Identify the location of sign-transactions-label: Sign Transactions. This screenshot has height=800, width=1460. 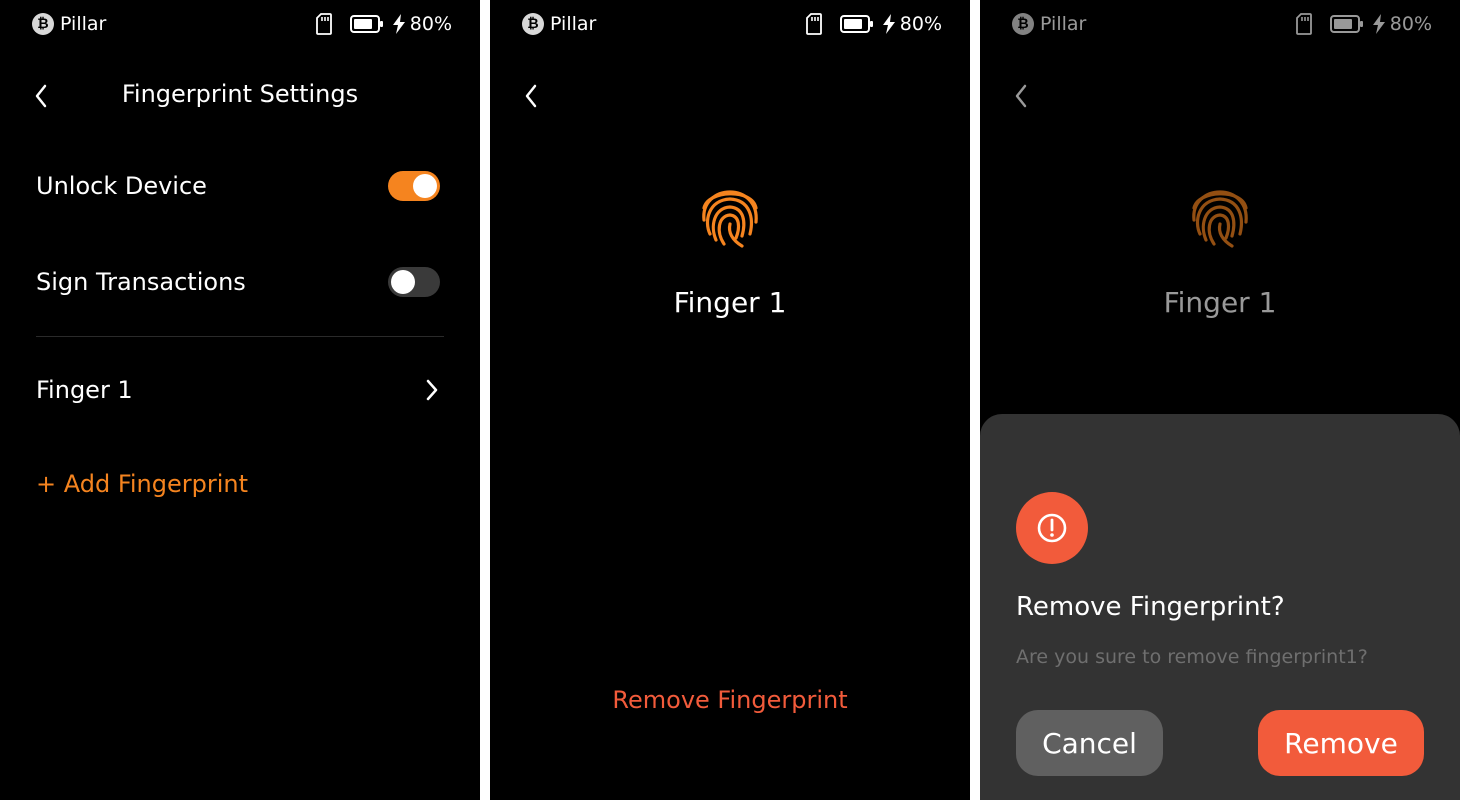
(141, 282).